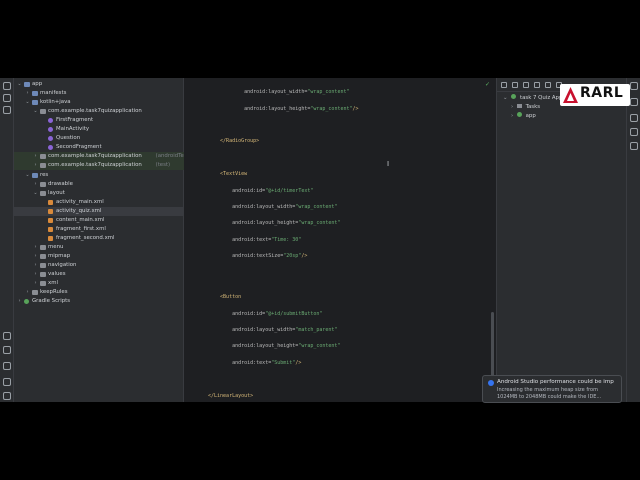  I want to click on tree-item: › menu, so click(99, 247).